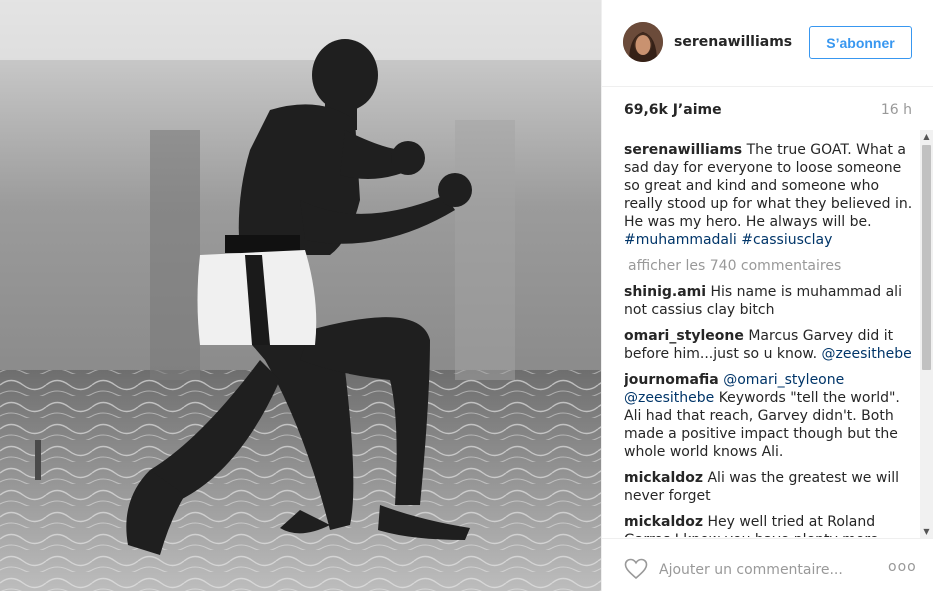 Image resolution: width=933 pixels, height=591 pixels. Describe the element at coordinates (680, 240) in the screenshot. I see `hashtag-link: #muhammadali` at that location.